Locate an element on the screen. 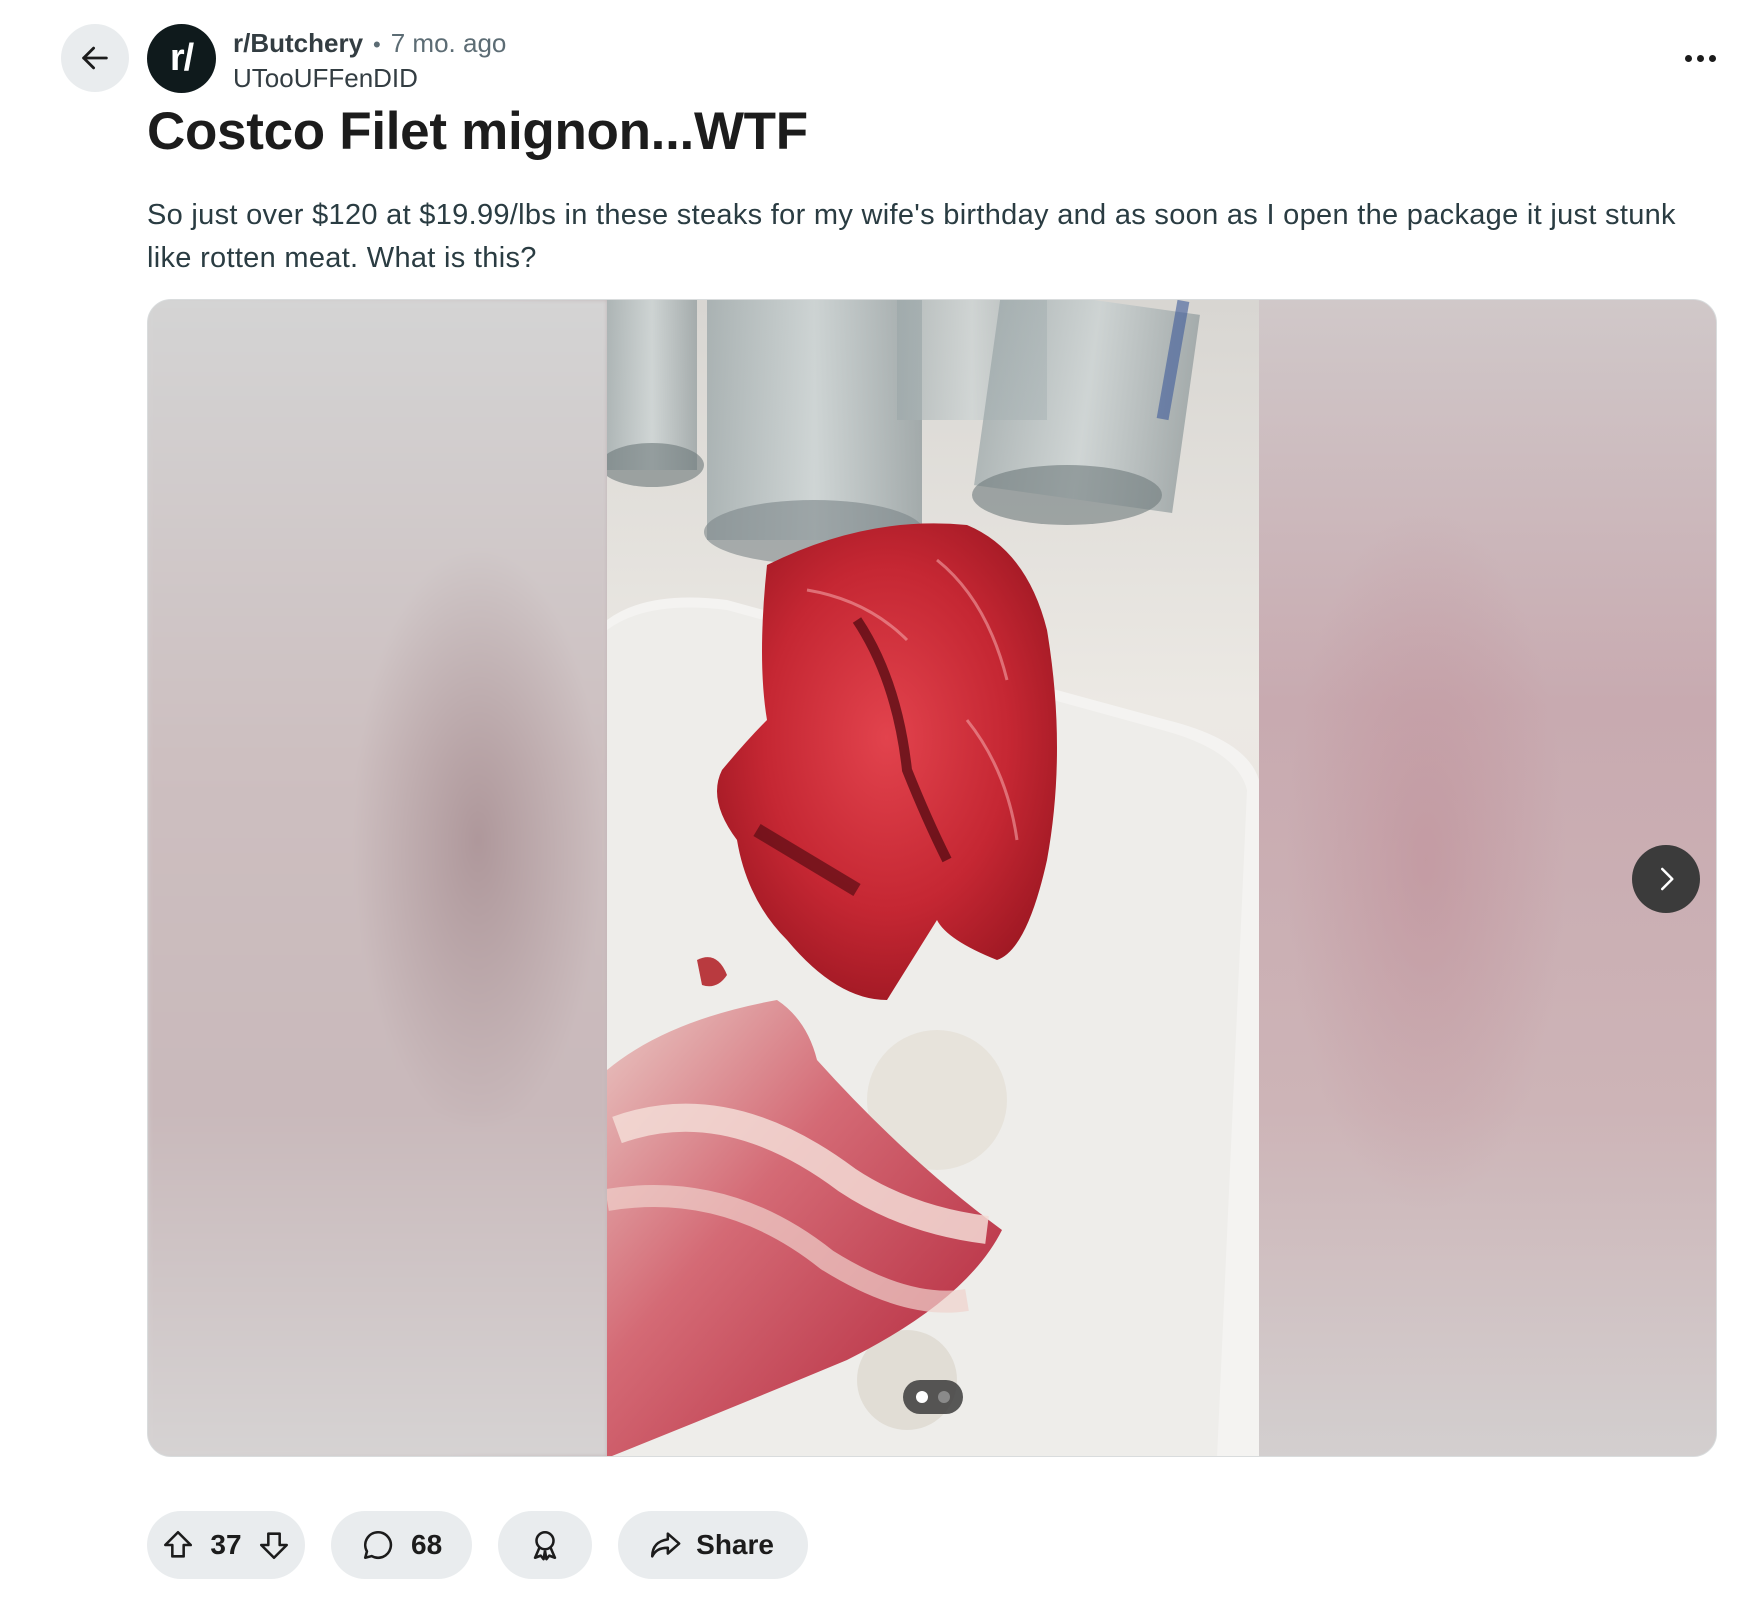 The image size is (1758, 1598). chevron-right-icon is located at coordinates (1667, 879).